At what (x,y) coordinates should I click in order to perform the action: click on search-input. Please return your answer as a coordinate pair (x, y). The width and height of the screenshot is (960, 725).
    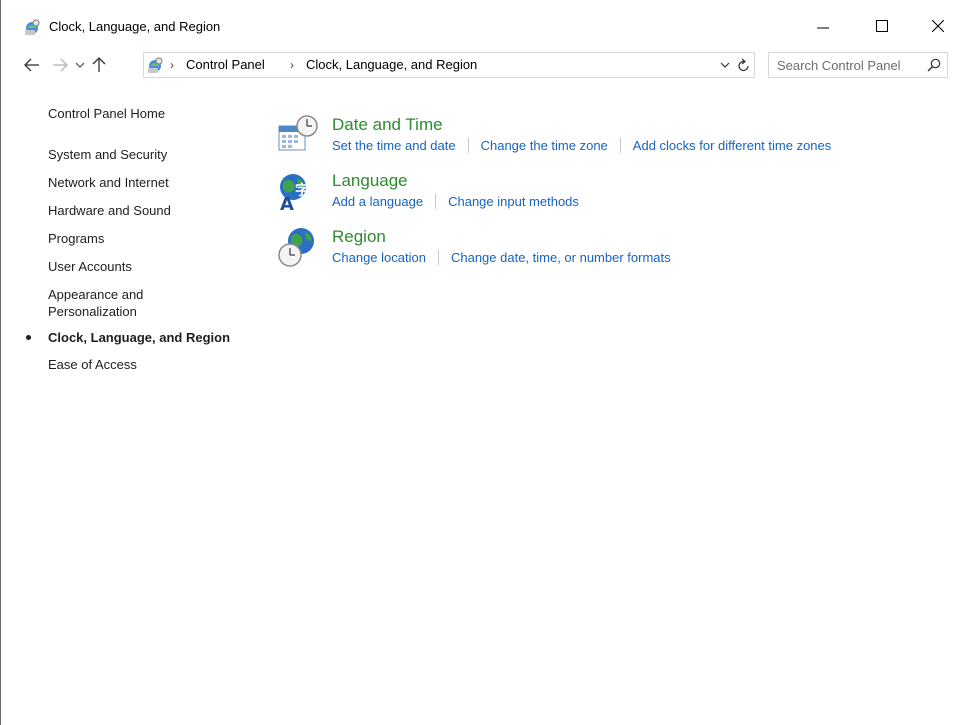
    Looking at the image, I should click on (847, 65).